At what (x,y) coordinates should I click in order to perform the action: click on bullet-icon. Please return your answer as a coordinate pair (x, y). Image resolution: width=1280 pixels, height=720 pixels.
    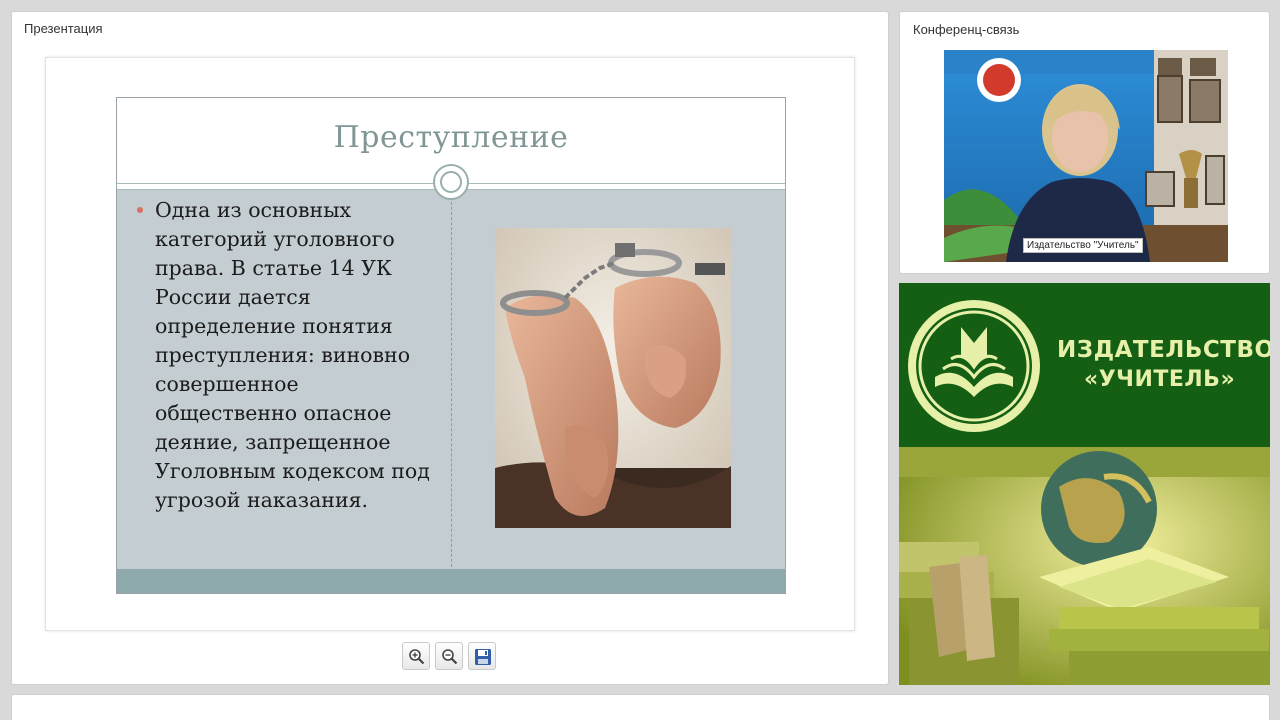
    Looking at the image, I should click on (140, 210).